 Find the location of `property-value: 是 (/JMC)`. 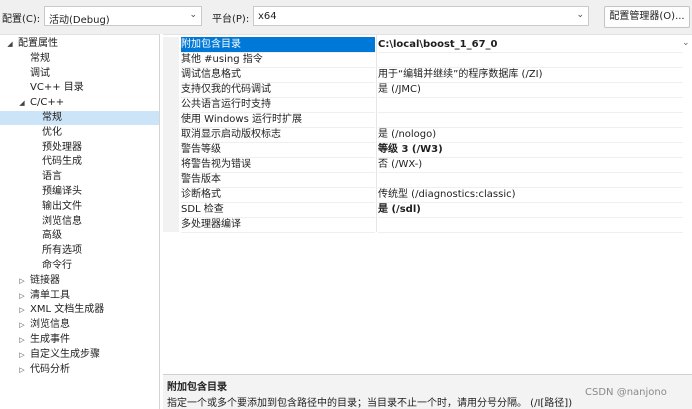

property-value: 是 (/JMC) is located at coordinates (530, 90).